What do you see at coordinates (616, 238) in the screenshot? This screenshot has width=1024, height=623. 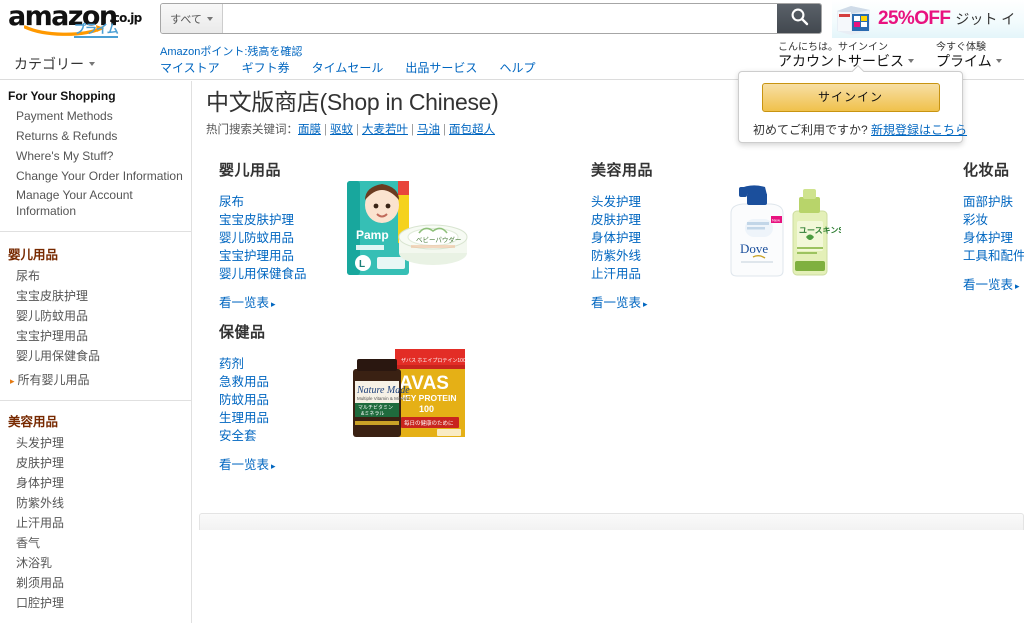 I see `cat-link-body-care: 身体护理` at bounding box center [616, 238].